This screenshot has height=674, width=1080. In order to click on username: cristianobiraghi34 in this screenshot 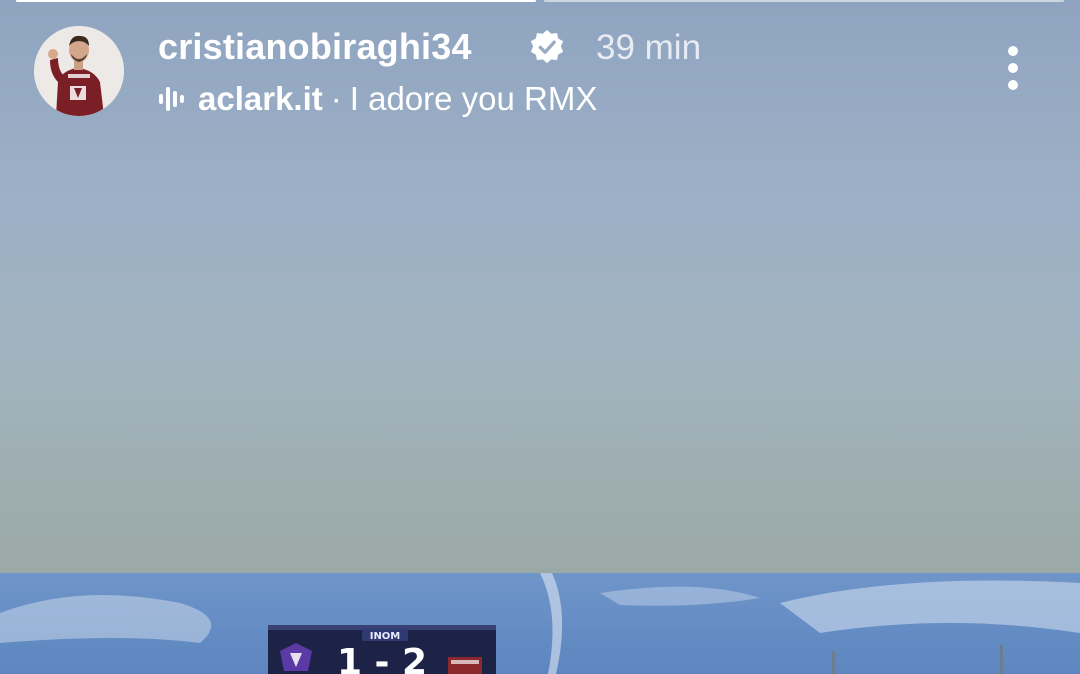, I will do `click(315, 47)`.